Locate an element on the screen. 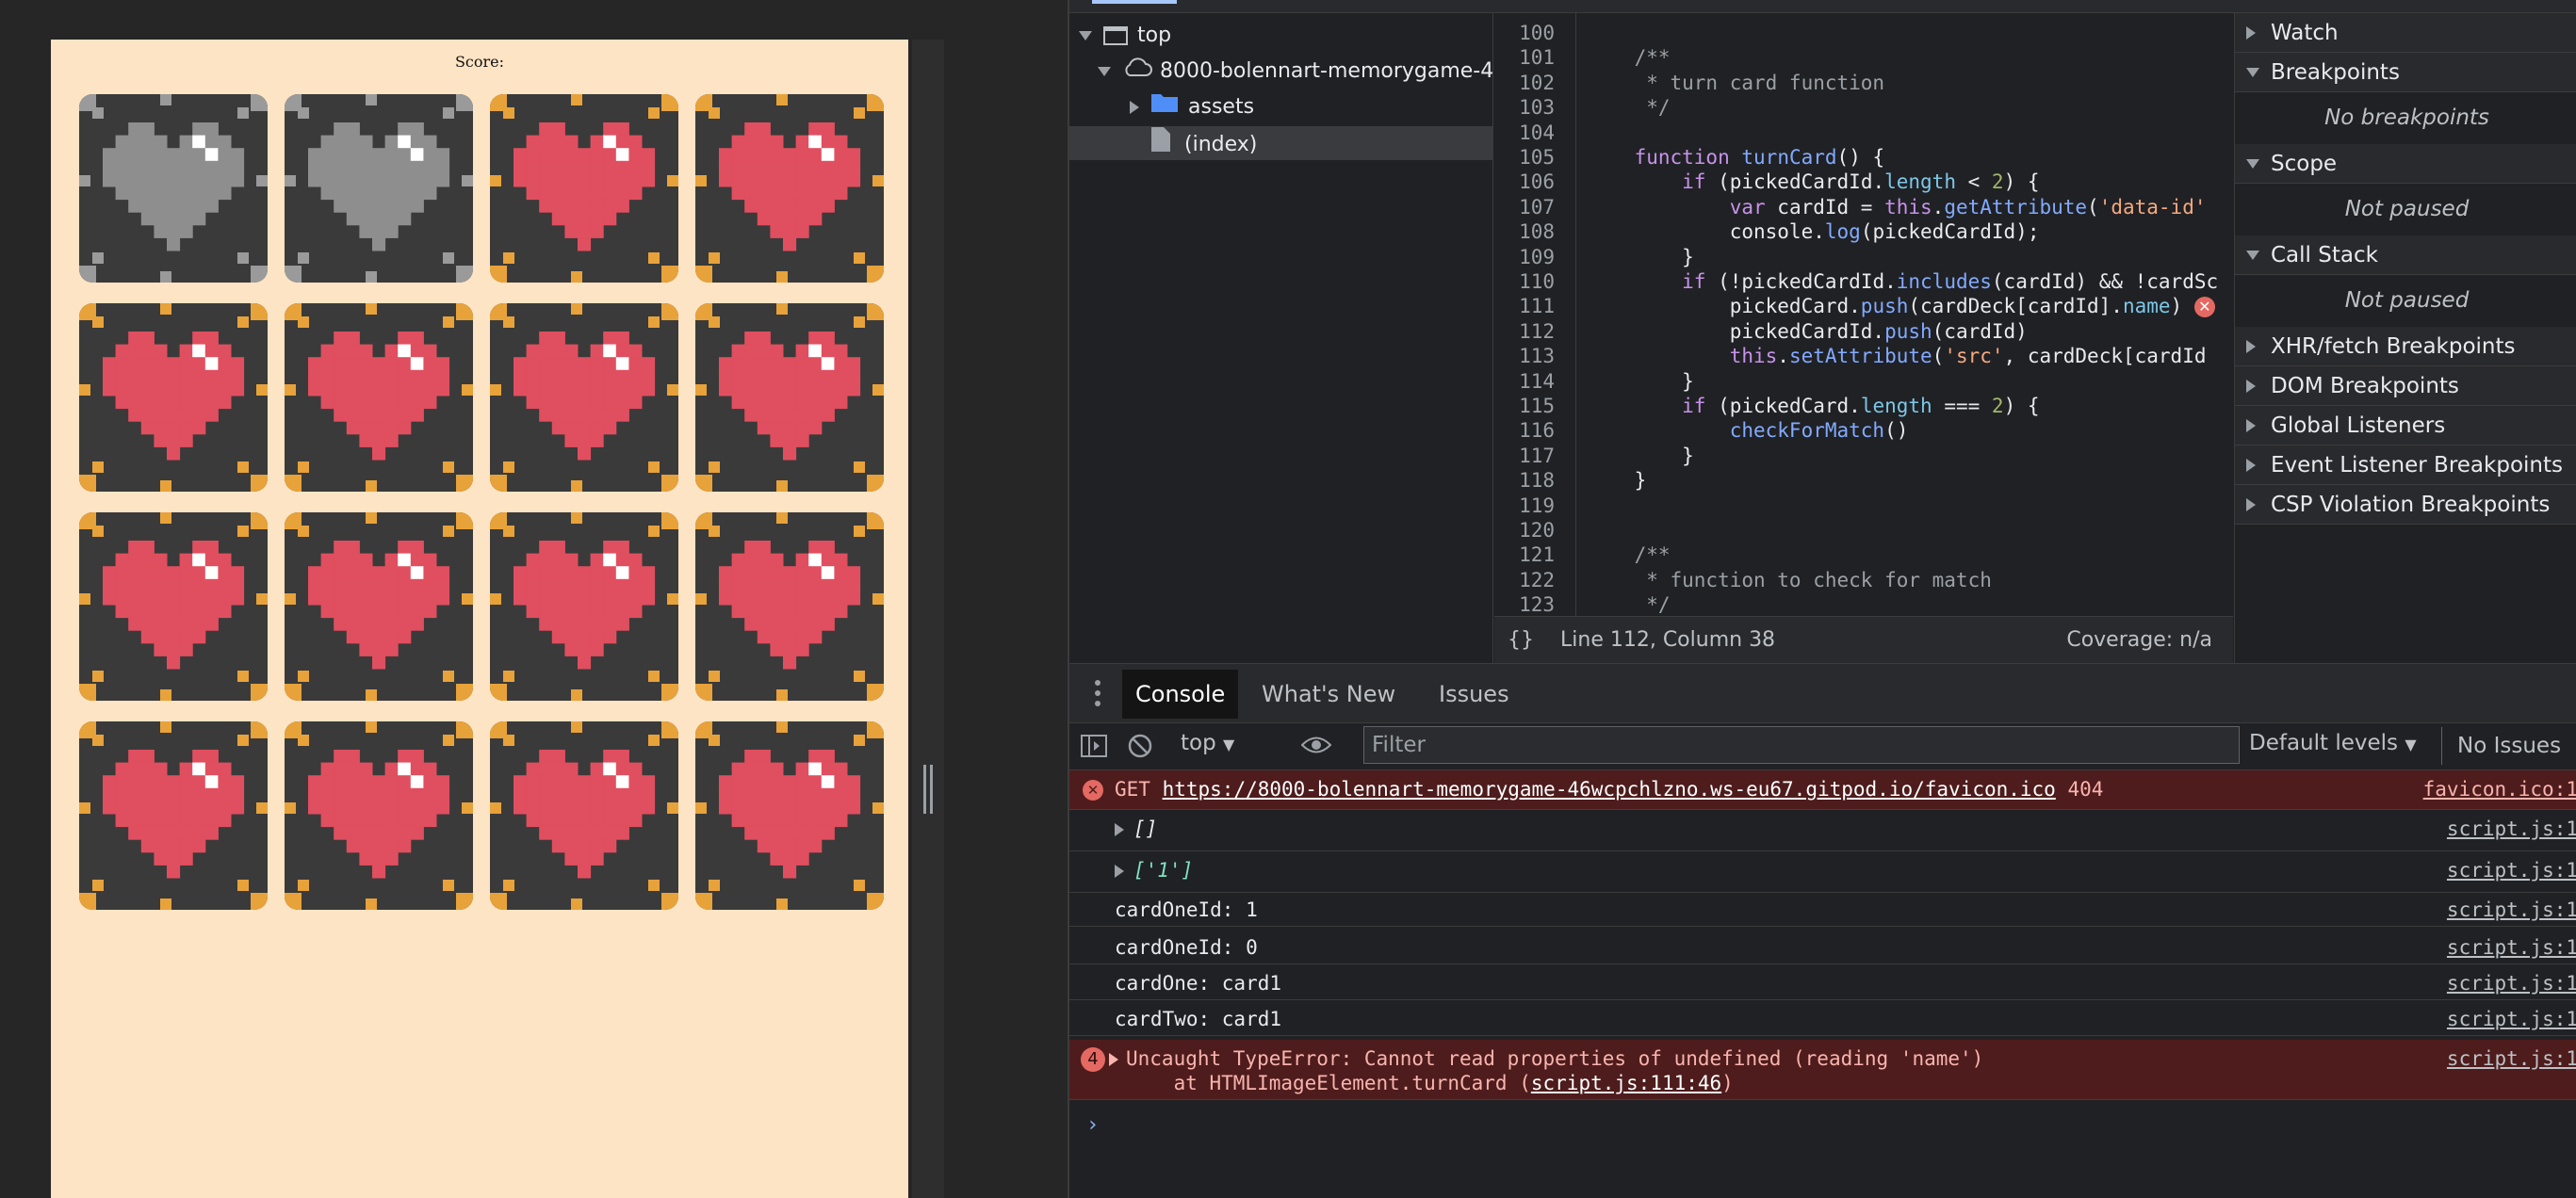  event-listener-breakpoints-section: Event Listener Breakpoints is located at coordinates (2405, 465).